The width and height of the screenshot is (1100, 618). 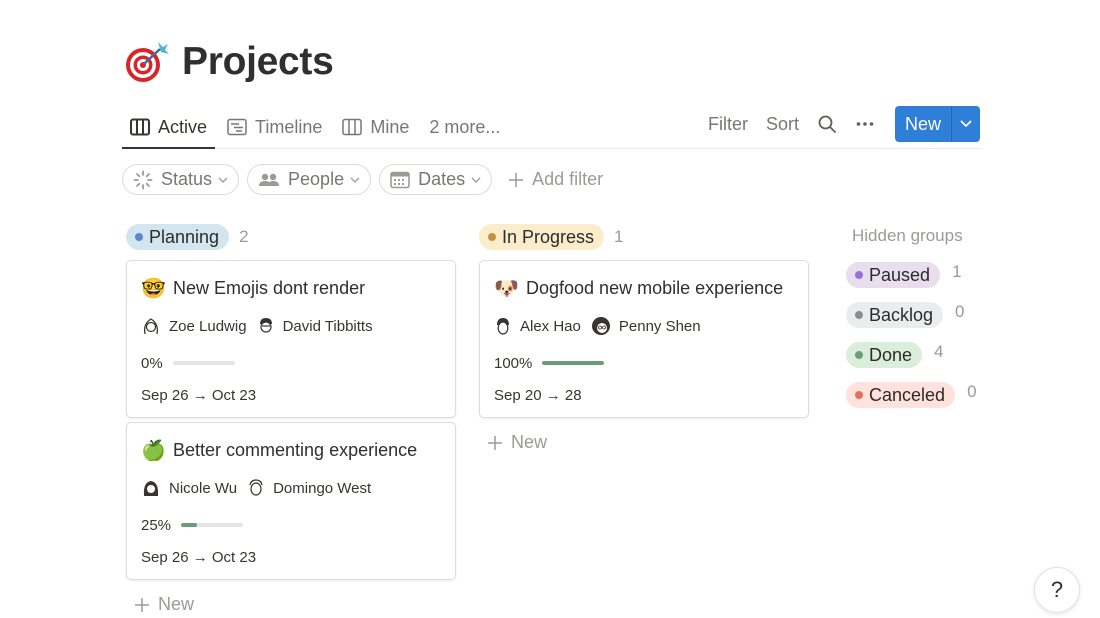 What do you see at coordinates (827, 124) in the screenshot?
I see `search-button` at bounding box center [827, 124].